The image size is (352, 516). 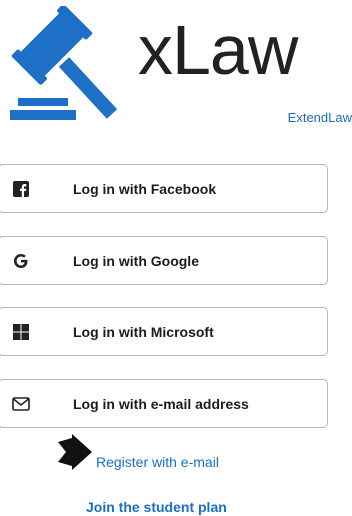 I want to click on pointer-arrow-icon, so click(x=75, y=452).